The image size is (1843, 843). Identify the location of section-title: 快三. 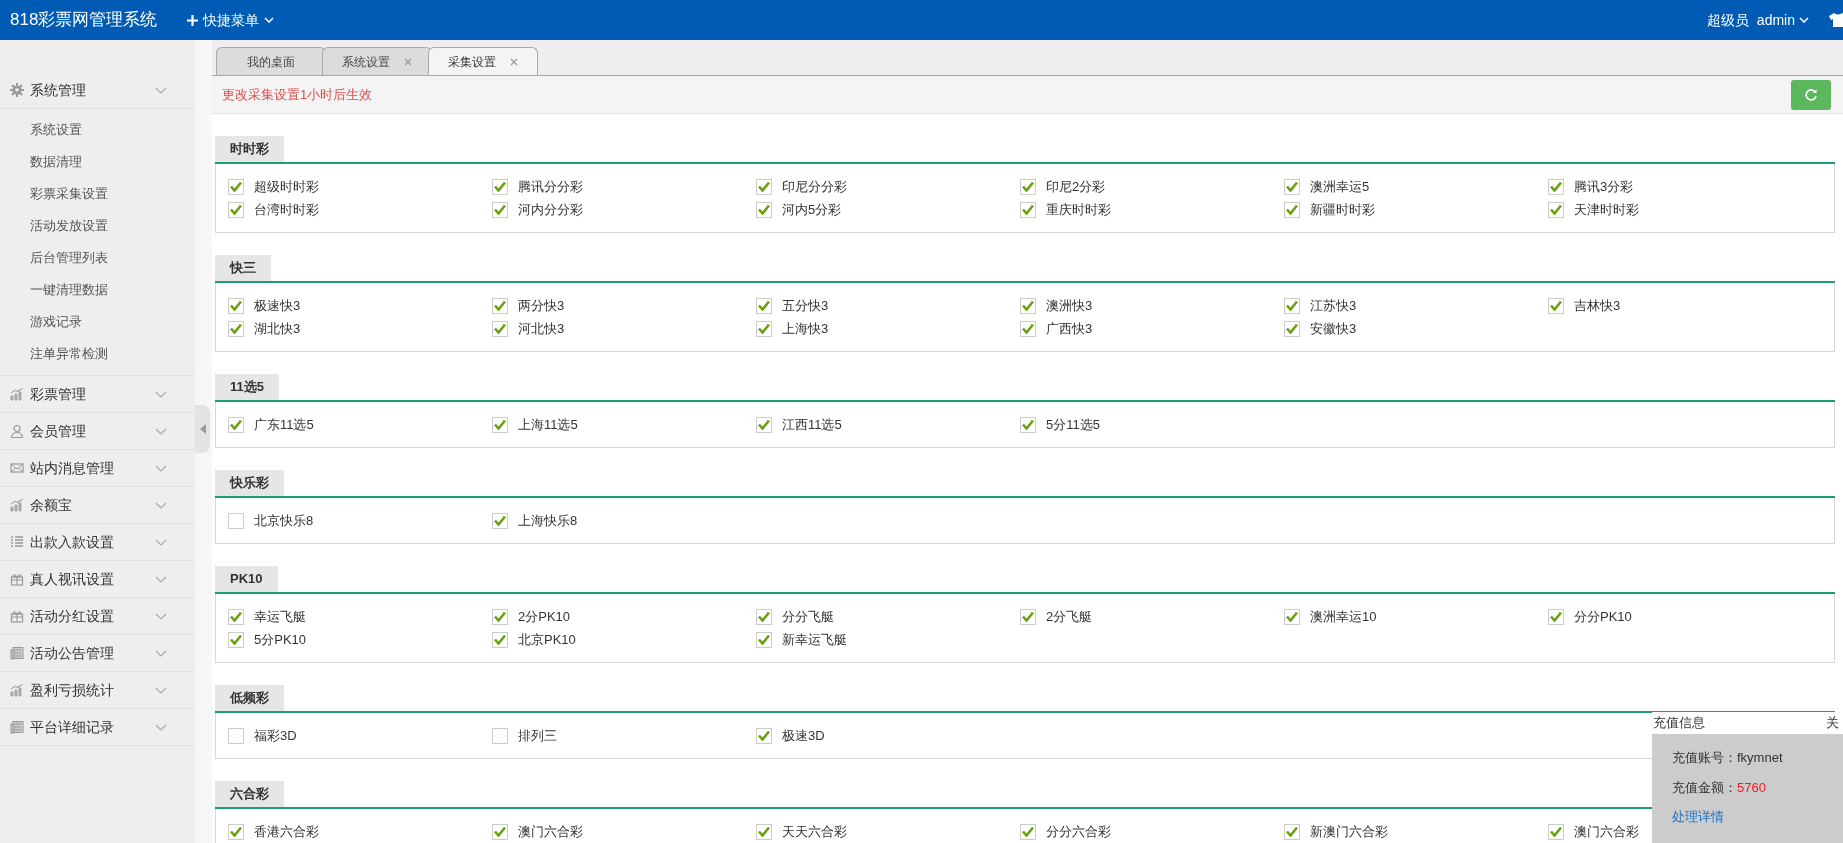
(243, 268).